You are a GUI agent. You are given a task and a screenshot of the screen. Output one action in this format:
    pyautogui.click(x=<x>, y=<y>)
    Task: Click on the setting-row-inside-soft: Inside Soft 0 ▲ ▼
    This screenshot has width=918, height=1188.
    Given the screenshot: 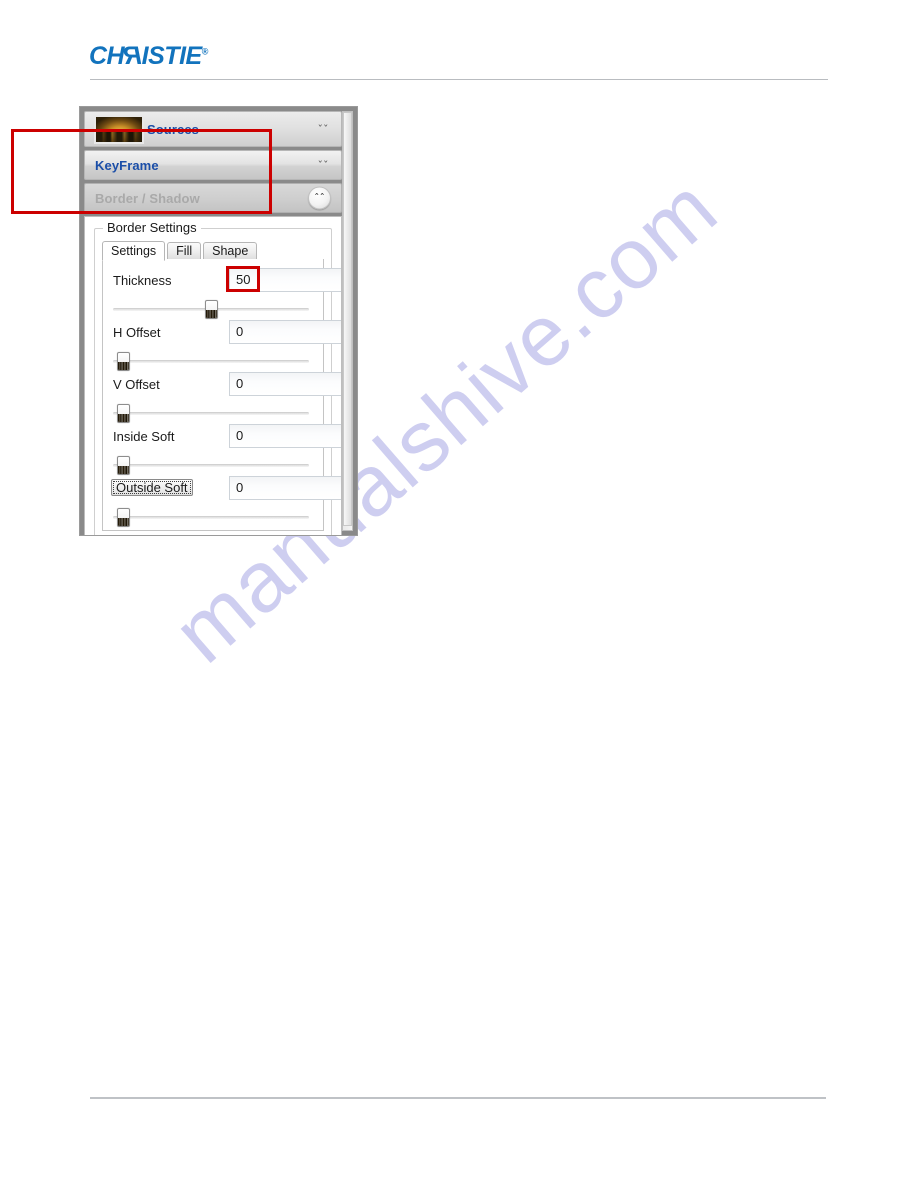 What is the action you would take?
    pyautogui.click(x=226, y=450)
    